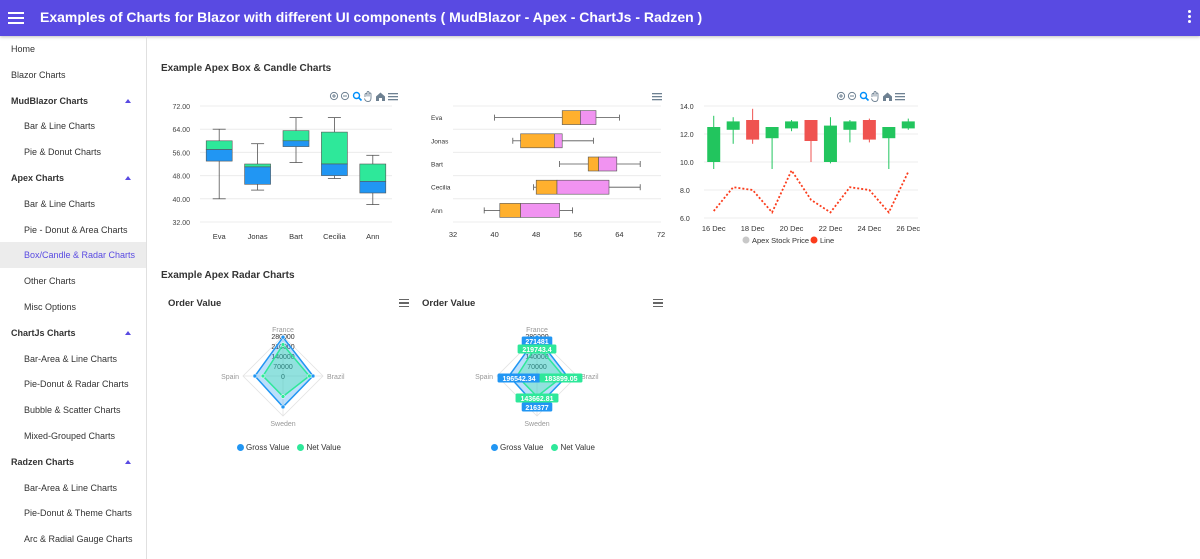 Image resolution: width=1200 pixels, height=559 pixels. Describe the element at coordinates (73, 75) in the screenshot. I see `nav-item: Blazor Charts` at that location.